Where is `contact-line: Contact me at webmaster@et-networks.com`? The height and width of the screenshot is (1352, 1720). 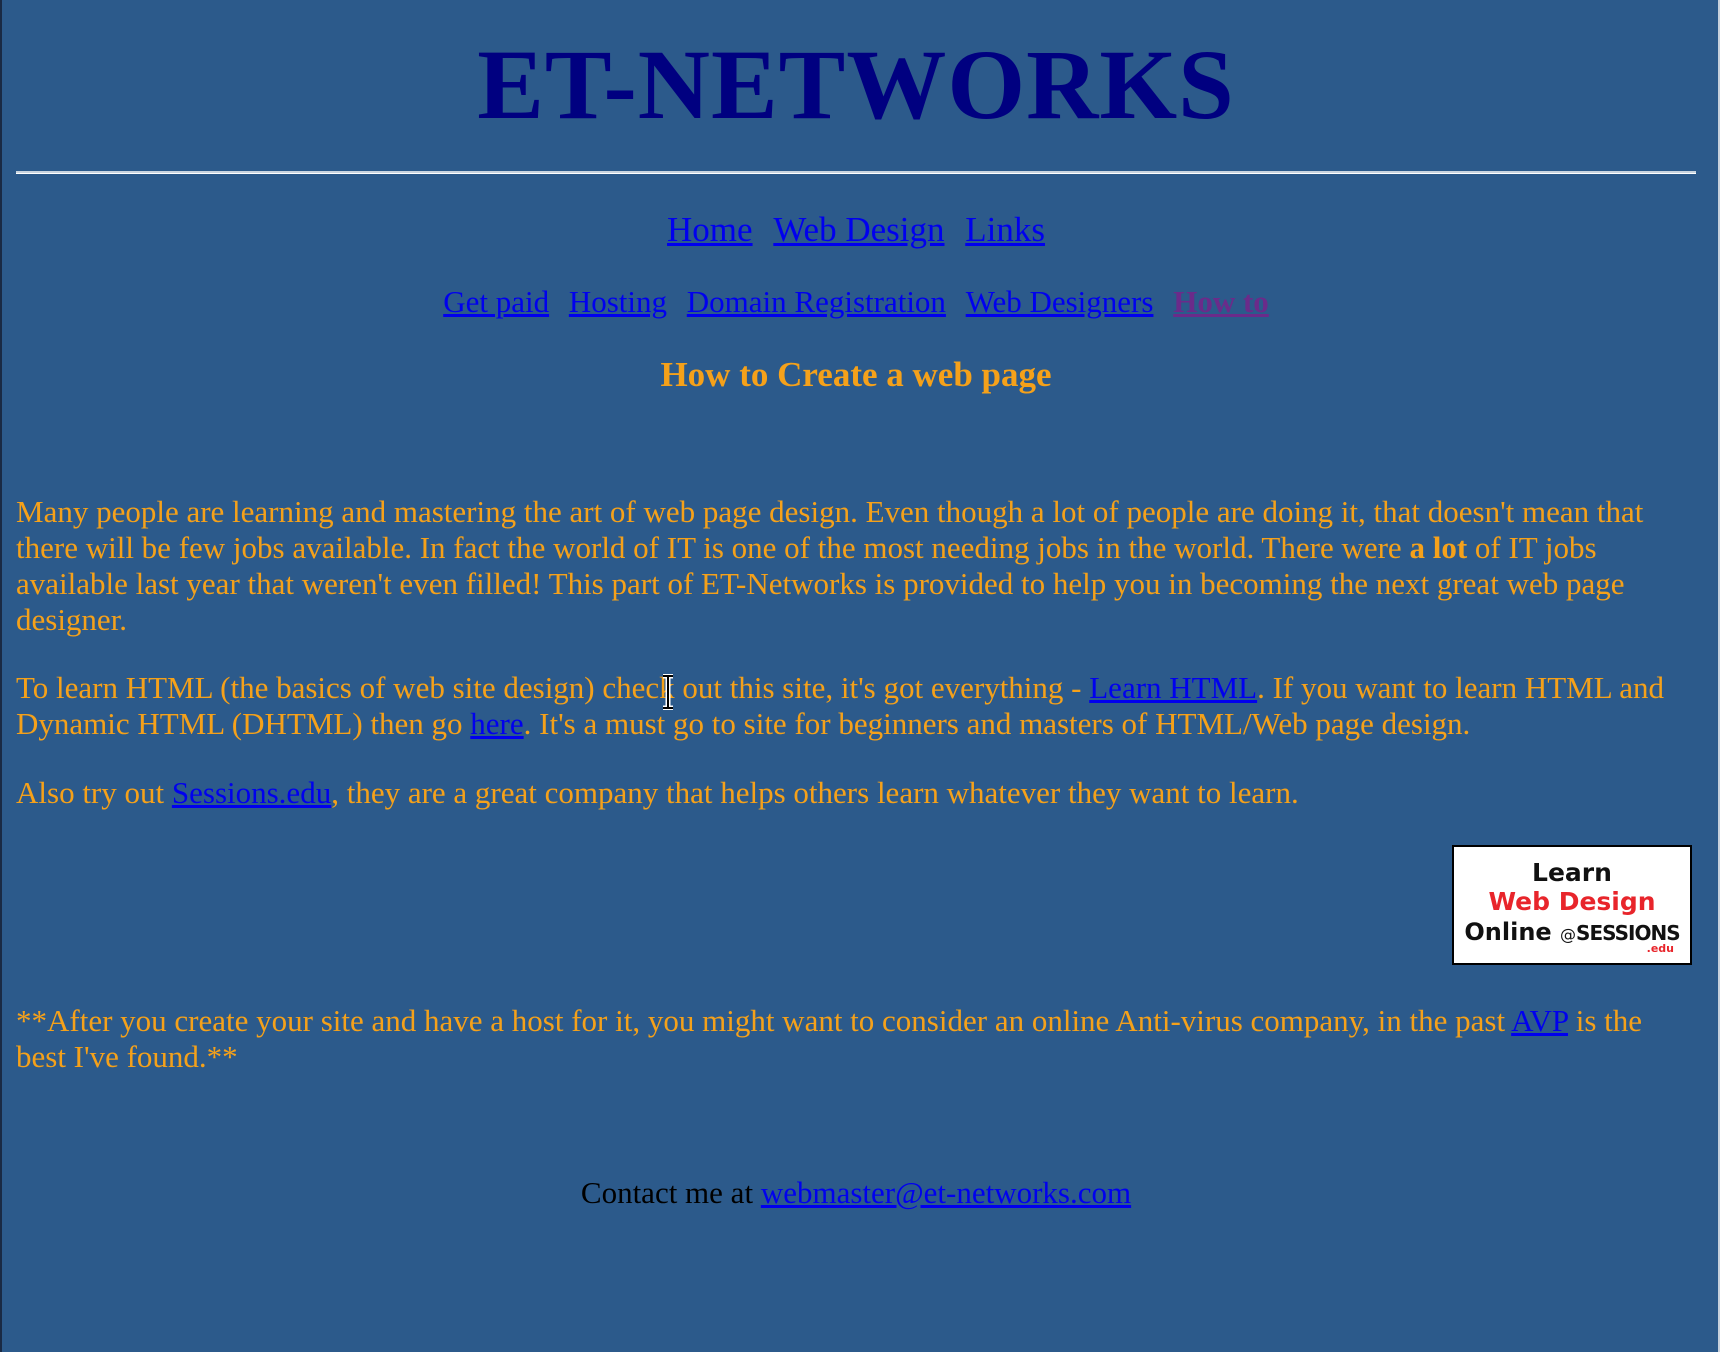 contact-line: Contact me at webmaster@et-networks.com is located at coordinates (856, 1193).